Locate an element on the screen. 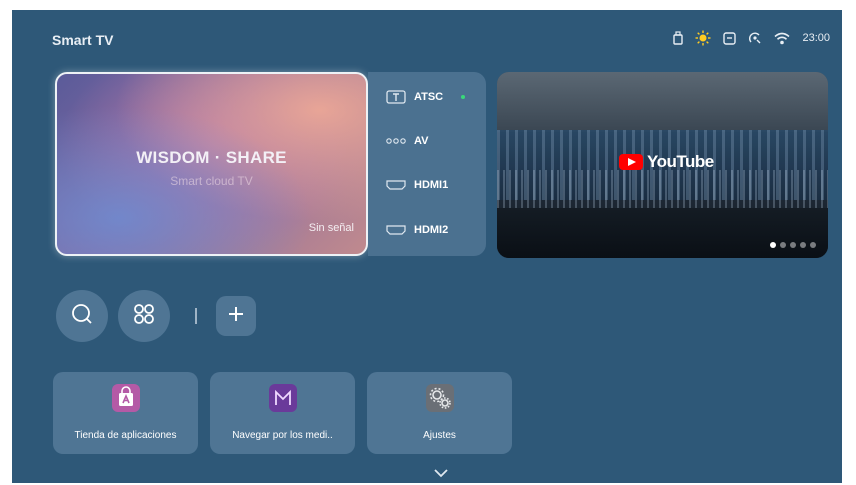 The width and height of the screenshot is (856, 485). all-apps-button is located at coordinates (144, 316).